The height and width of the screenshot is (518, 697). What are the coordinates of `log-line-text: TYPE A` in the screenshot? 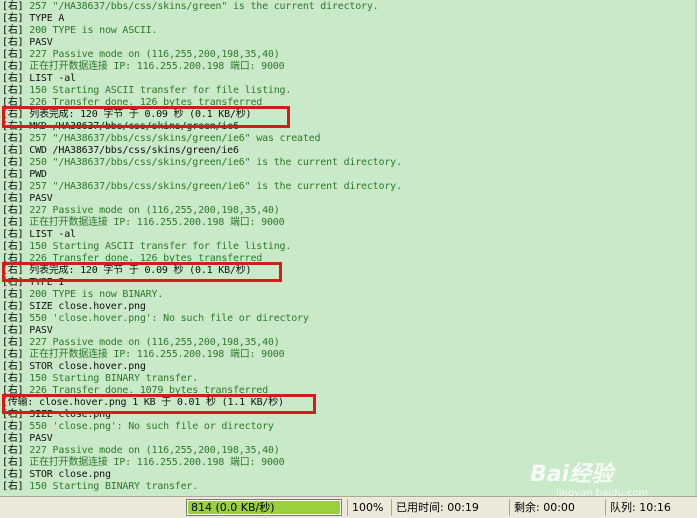 It's located at (44, 18).